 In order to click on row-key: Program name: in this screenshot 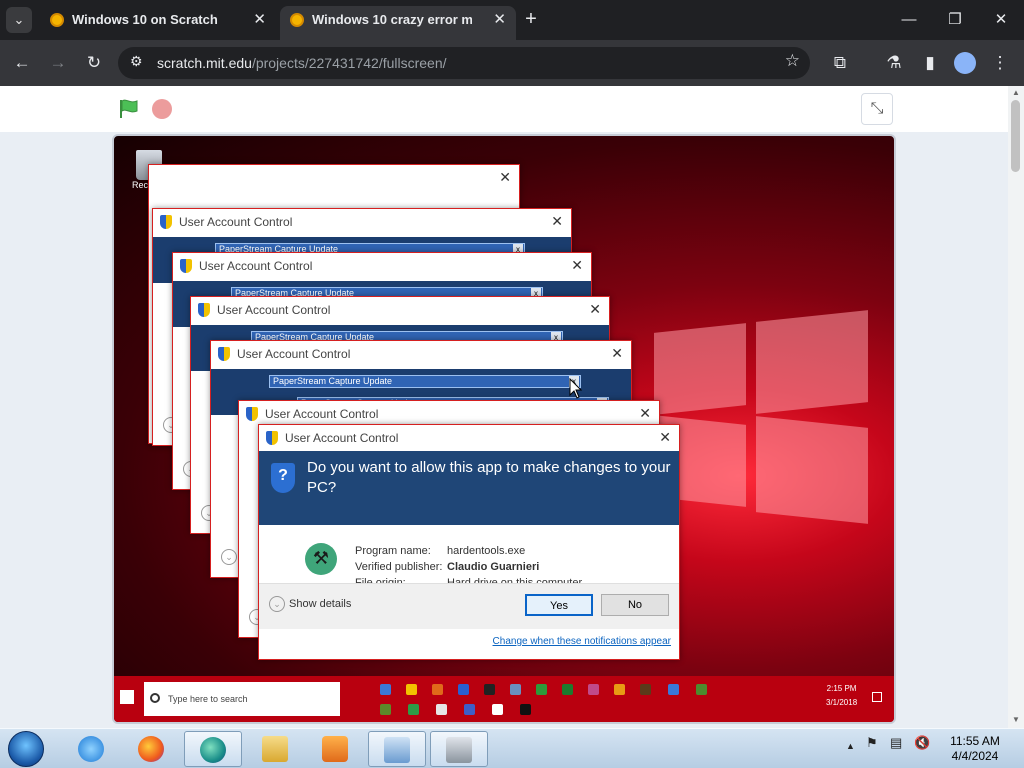, I will do `click(393, 551)`.